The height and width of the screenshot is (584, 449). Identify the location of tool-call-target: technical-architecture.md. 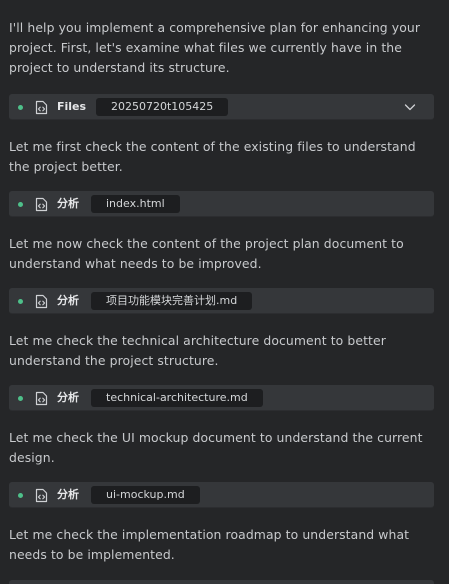
(177, 398).